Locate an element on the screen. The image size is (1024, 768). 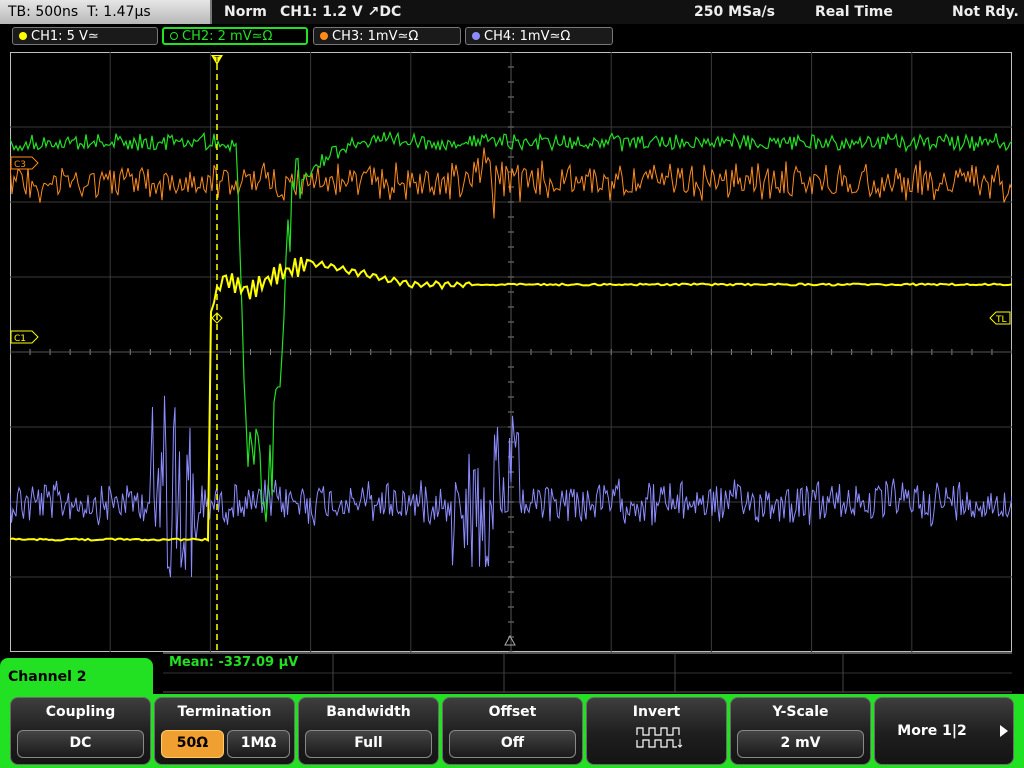
trigger-level-label: TL is located at coordinates (1001, 320).